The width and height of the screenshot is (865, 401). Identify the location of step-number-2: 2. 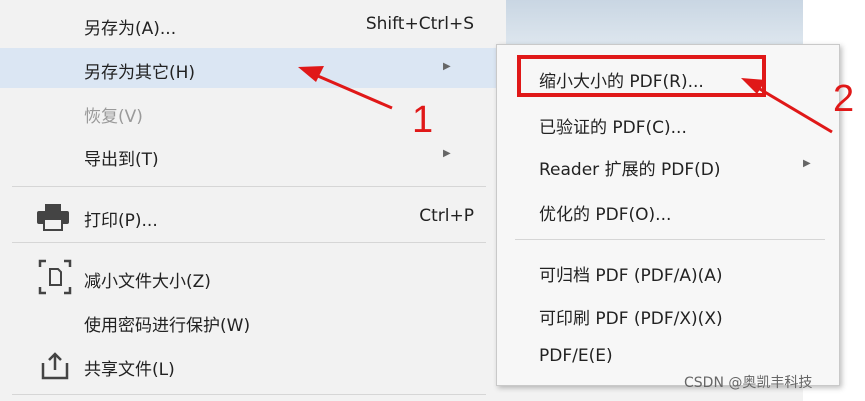
(844, 99).